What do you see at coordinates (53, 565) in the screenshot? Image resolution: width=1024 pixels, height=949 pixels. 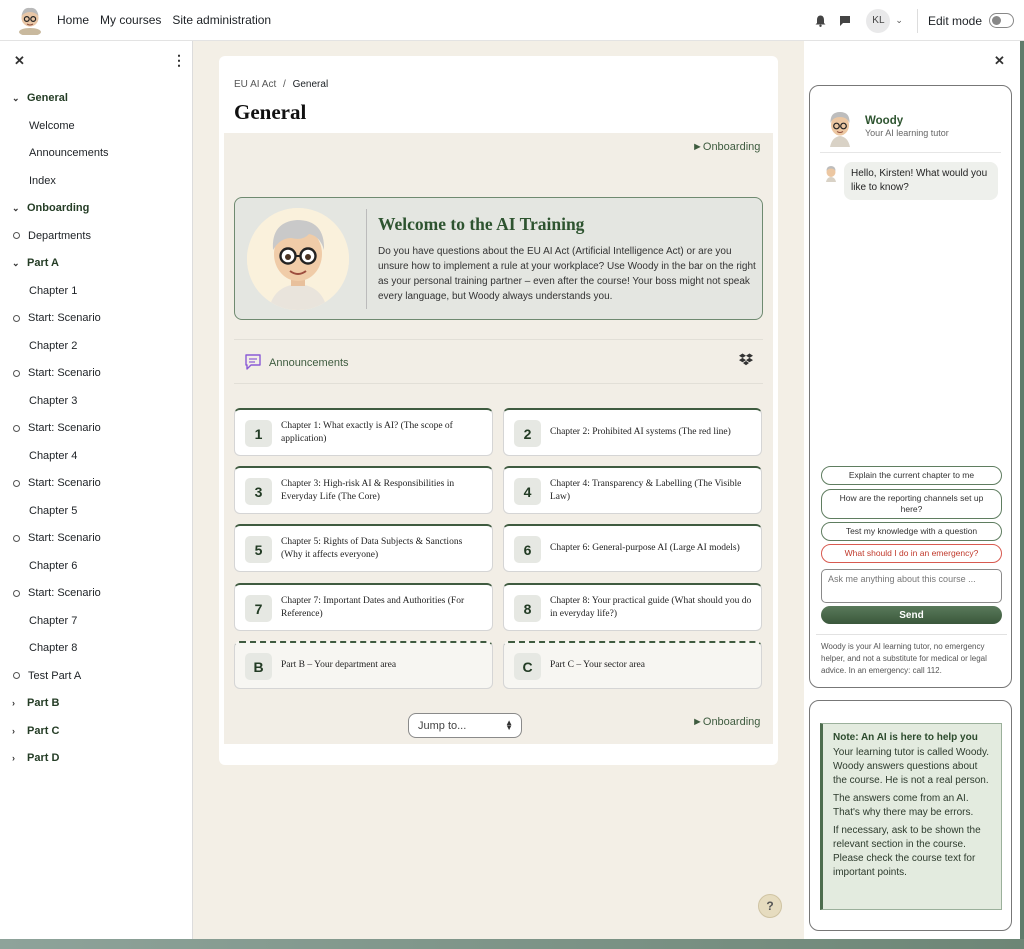 I see `course-index-label: Chapter 6` at bounding box center [53, 565].